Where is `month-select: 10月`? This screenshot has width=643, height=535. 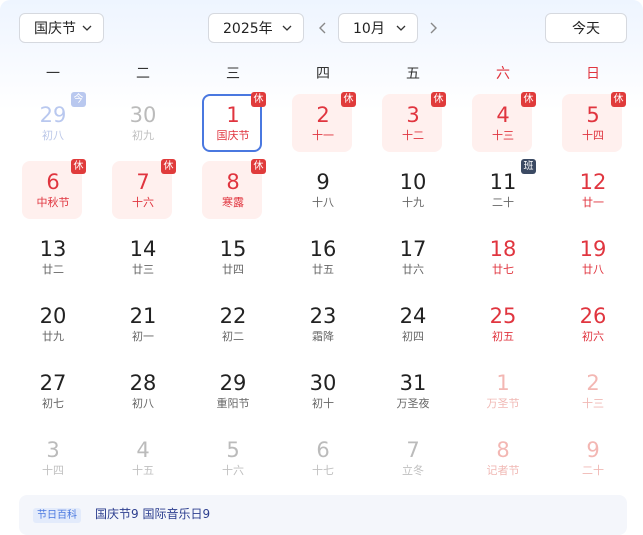 month-select: 10月 is located at coordinates (378, 28).